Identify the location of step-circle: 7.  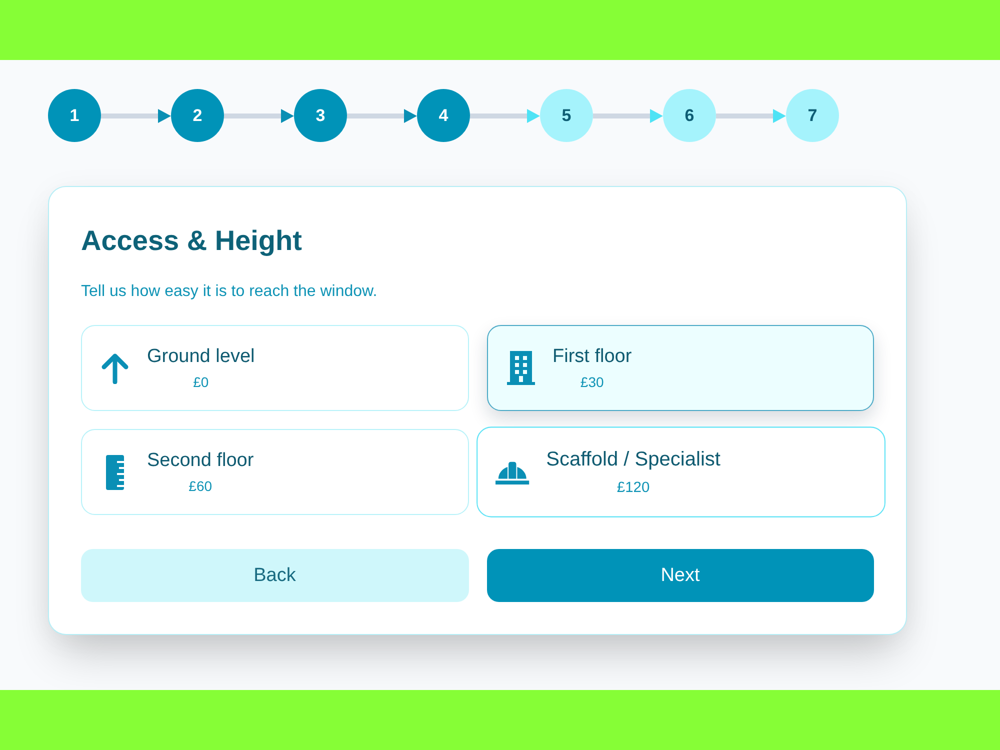
(812, 115).